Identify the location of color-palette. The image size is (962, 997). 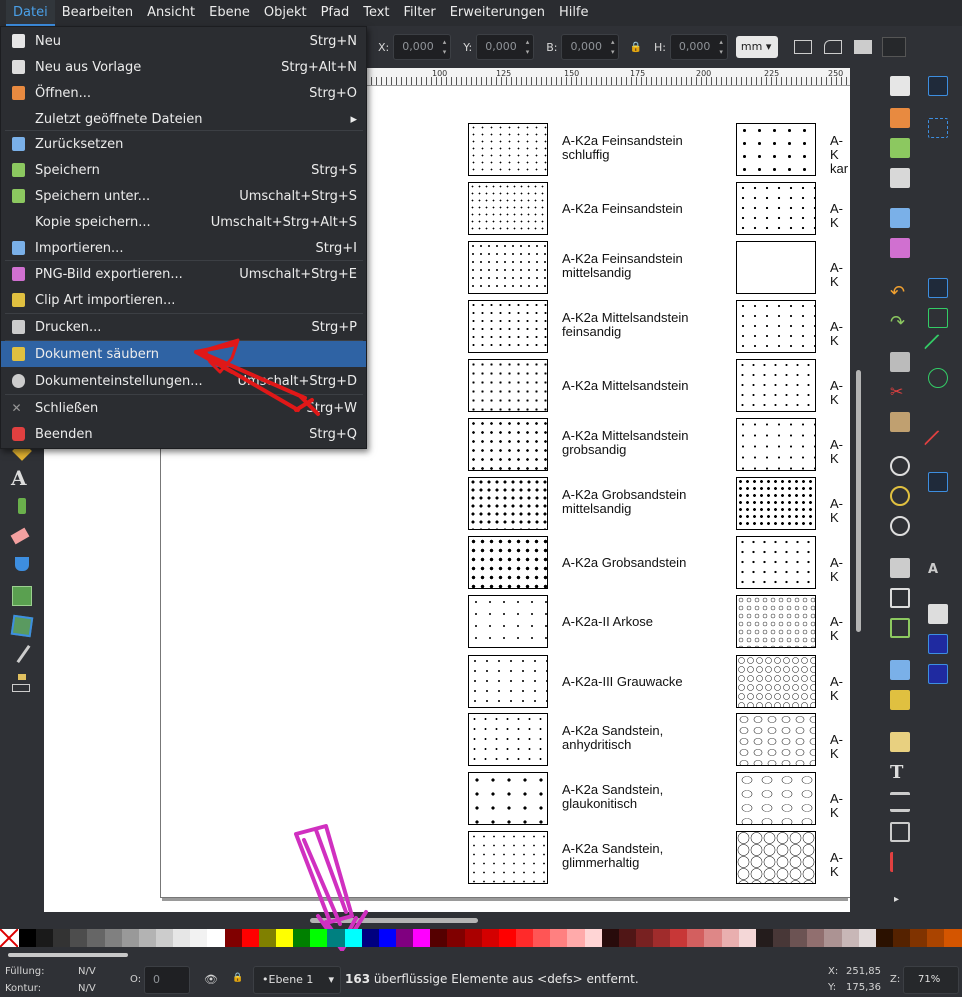
(481, 938).